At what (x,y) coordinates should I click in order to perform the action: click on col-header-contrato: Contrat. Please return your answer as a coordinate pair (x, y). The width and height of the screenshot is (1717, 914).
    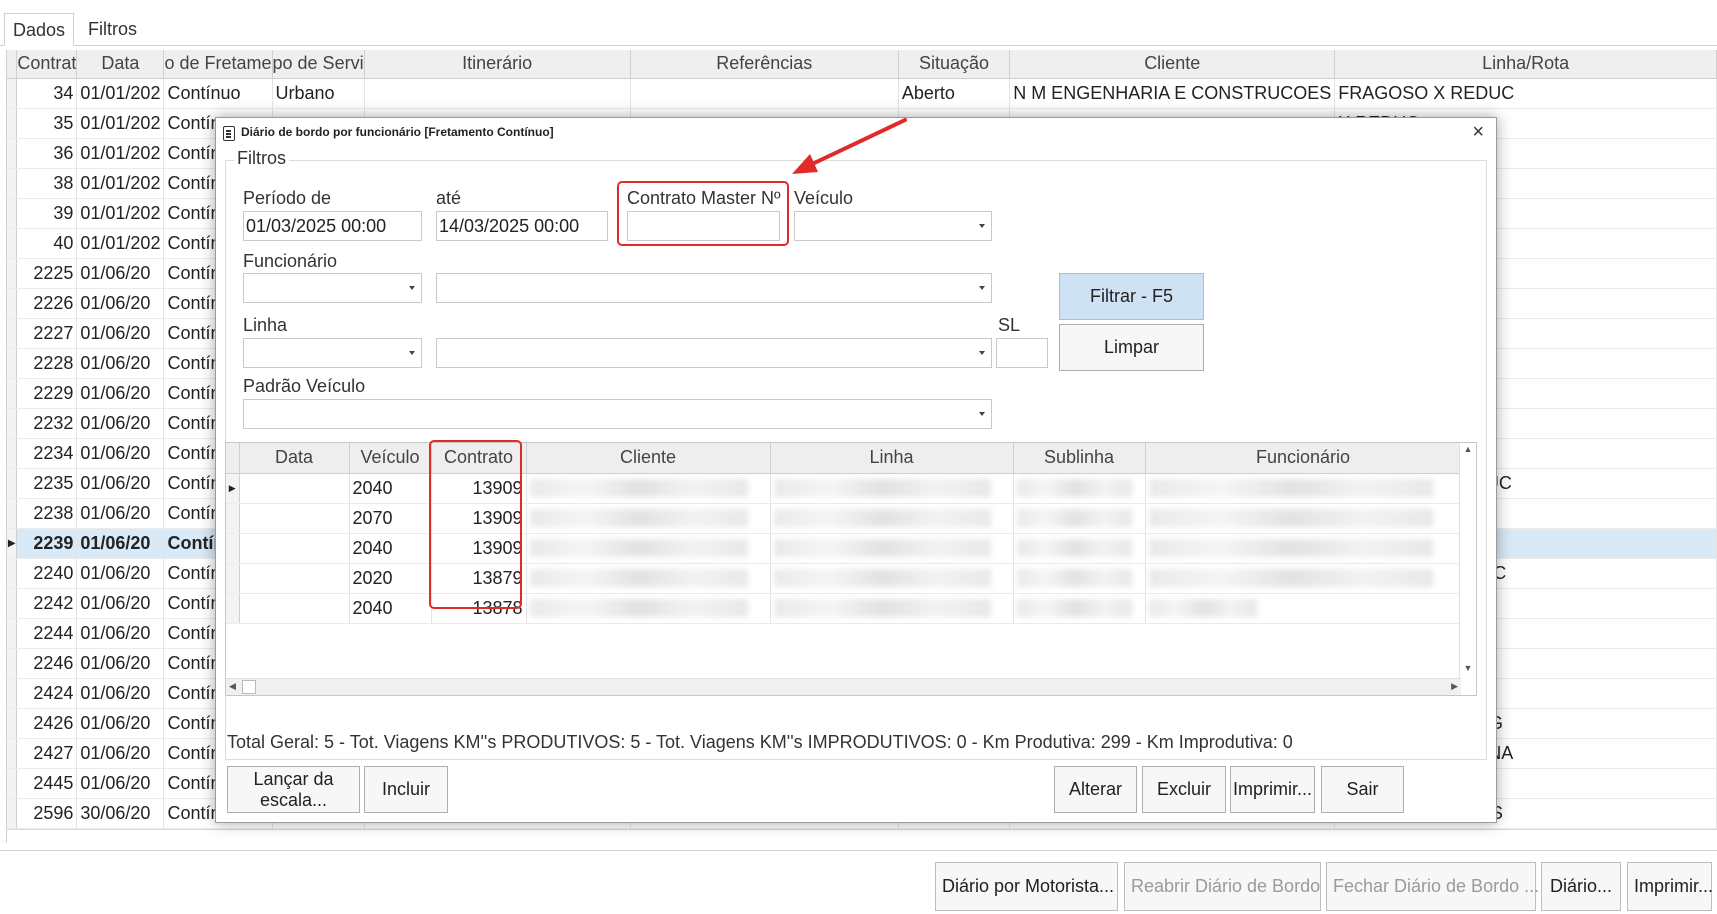
    Looking at the image, I should click on (47, 64).